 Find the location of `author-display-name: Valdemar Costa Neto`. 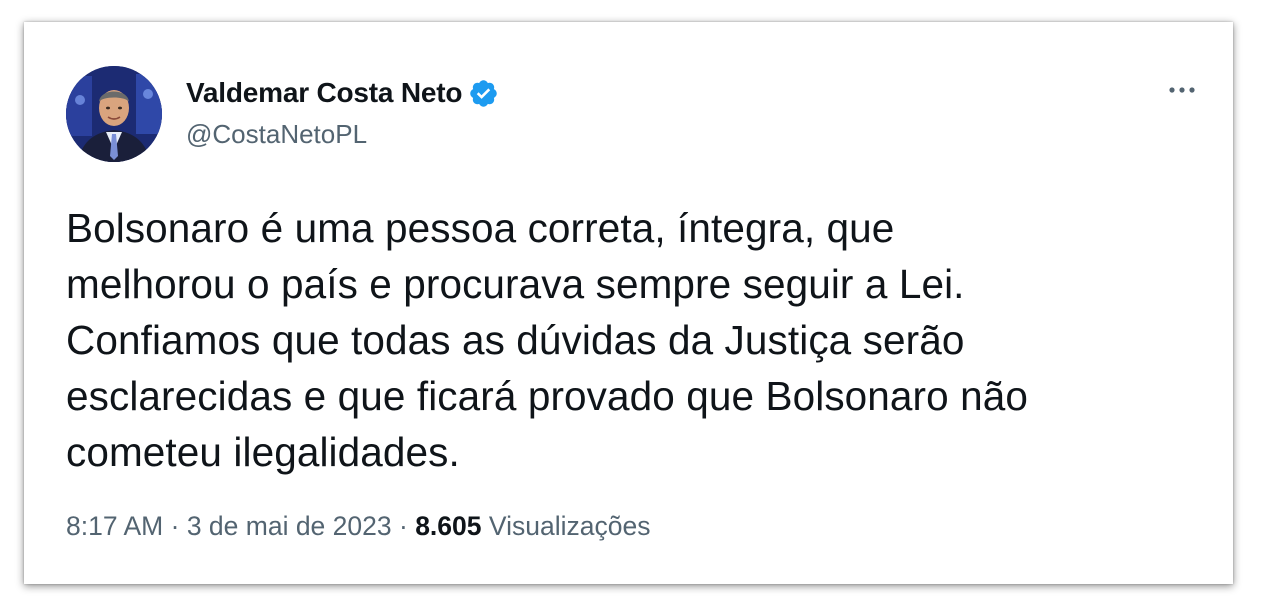

author-display-name: Valdemar Costa Neto is located at coordinates (324, 93).